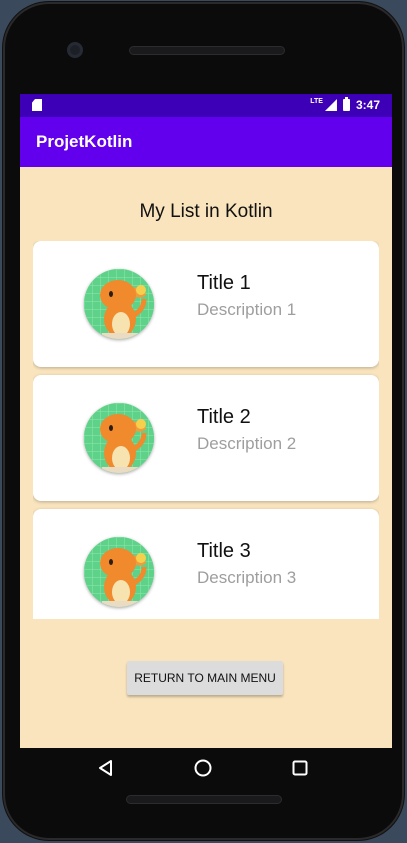 The height and width of the screenshot is (843, 407). What do you see at coordinates (207, 50) in the screenshot?
I see `earpiece-speaker` at bounding box center [207, 50].